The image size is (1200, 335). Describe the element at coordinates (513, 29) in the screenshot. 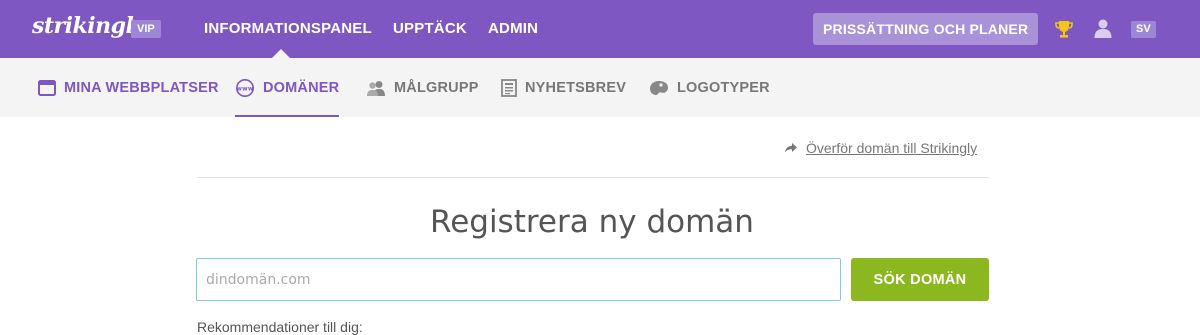

I see `nav-admin: ADMIN` at that location.